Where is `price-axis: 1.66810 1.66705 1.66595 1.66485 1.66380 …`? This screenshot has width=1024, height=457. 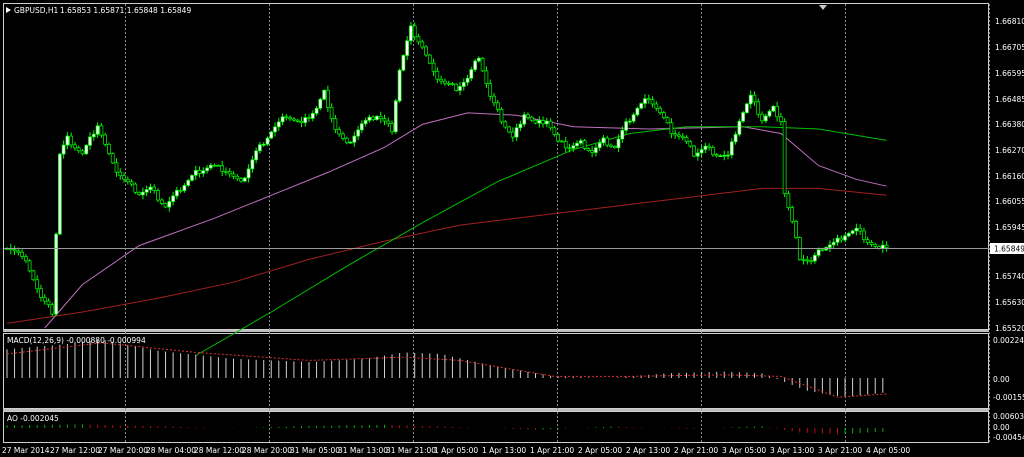 price-axis: 1.66810 1.66705 1.66595 1.66485 1.66380 … is located at coordinates (1009, 175).